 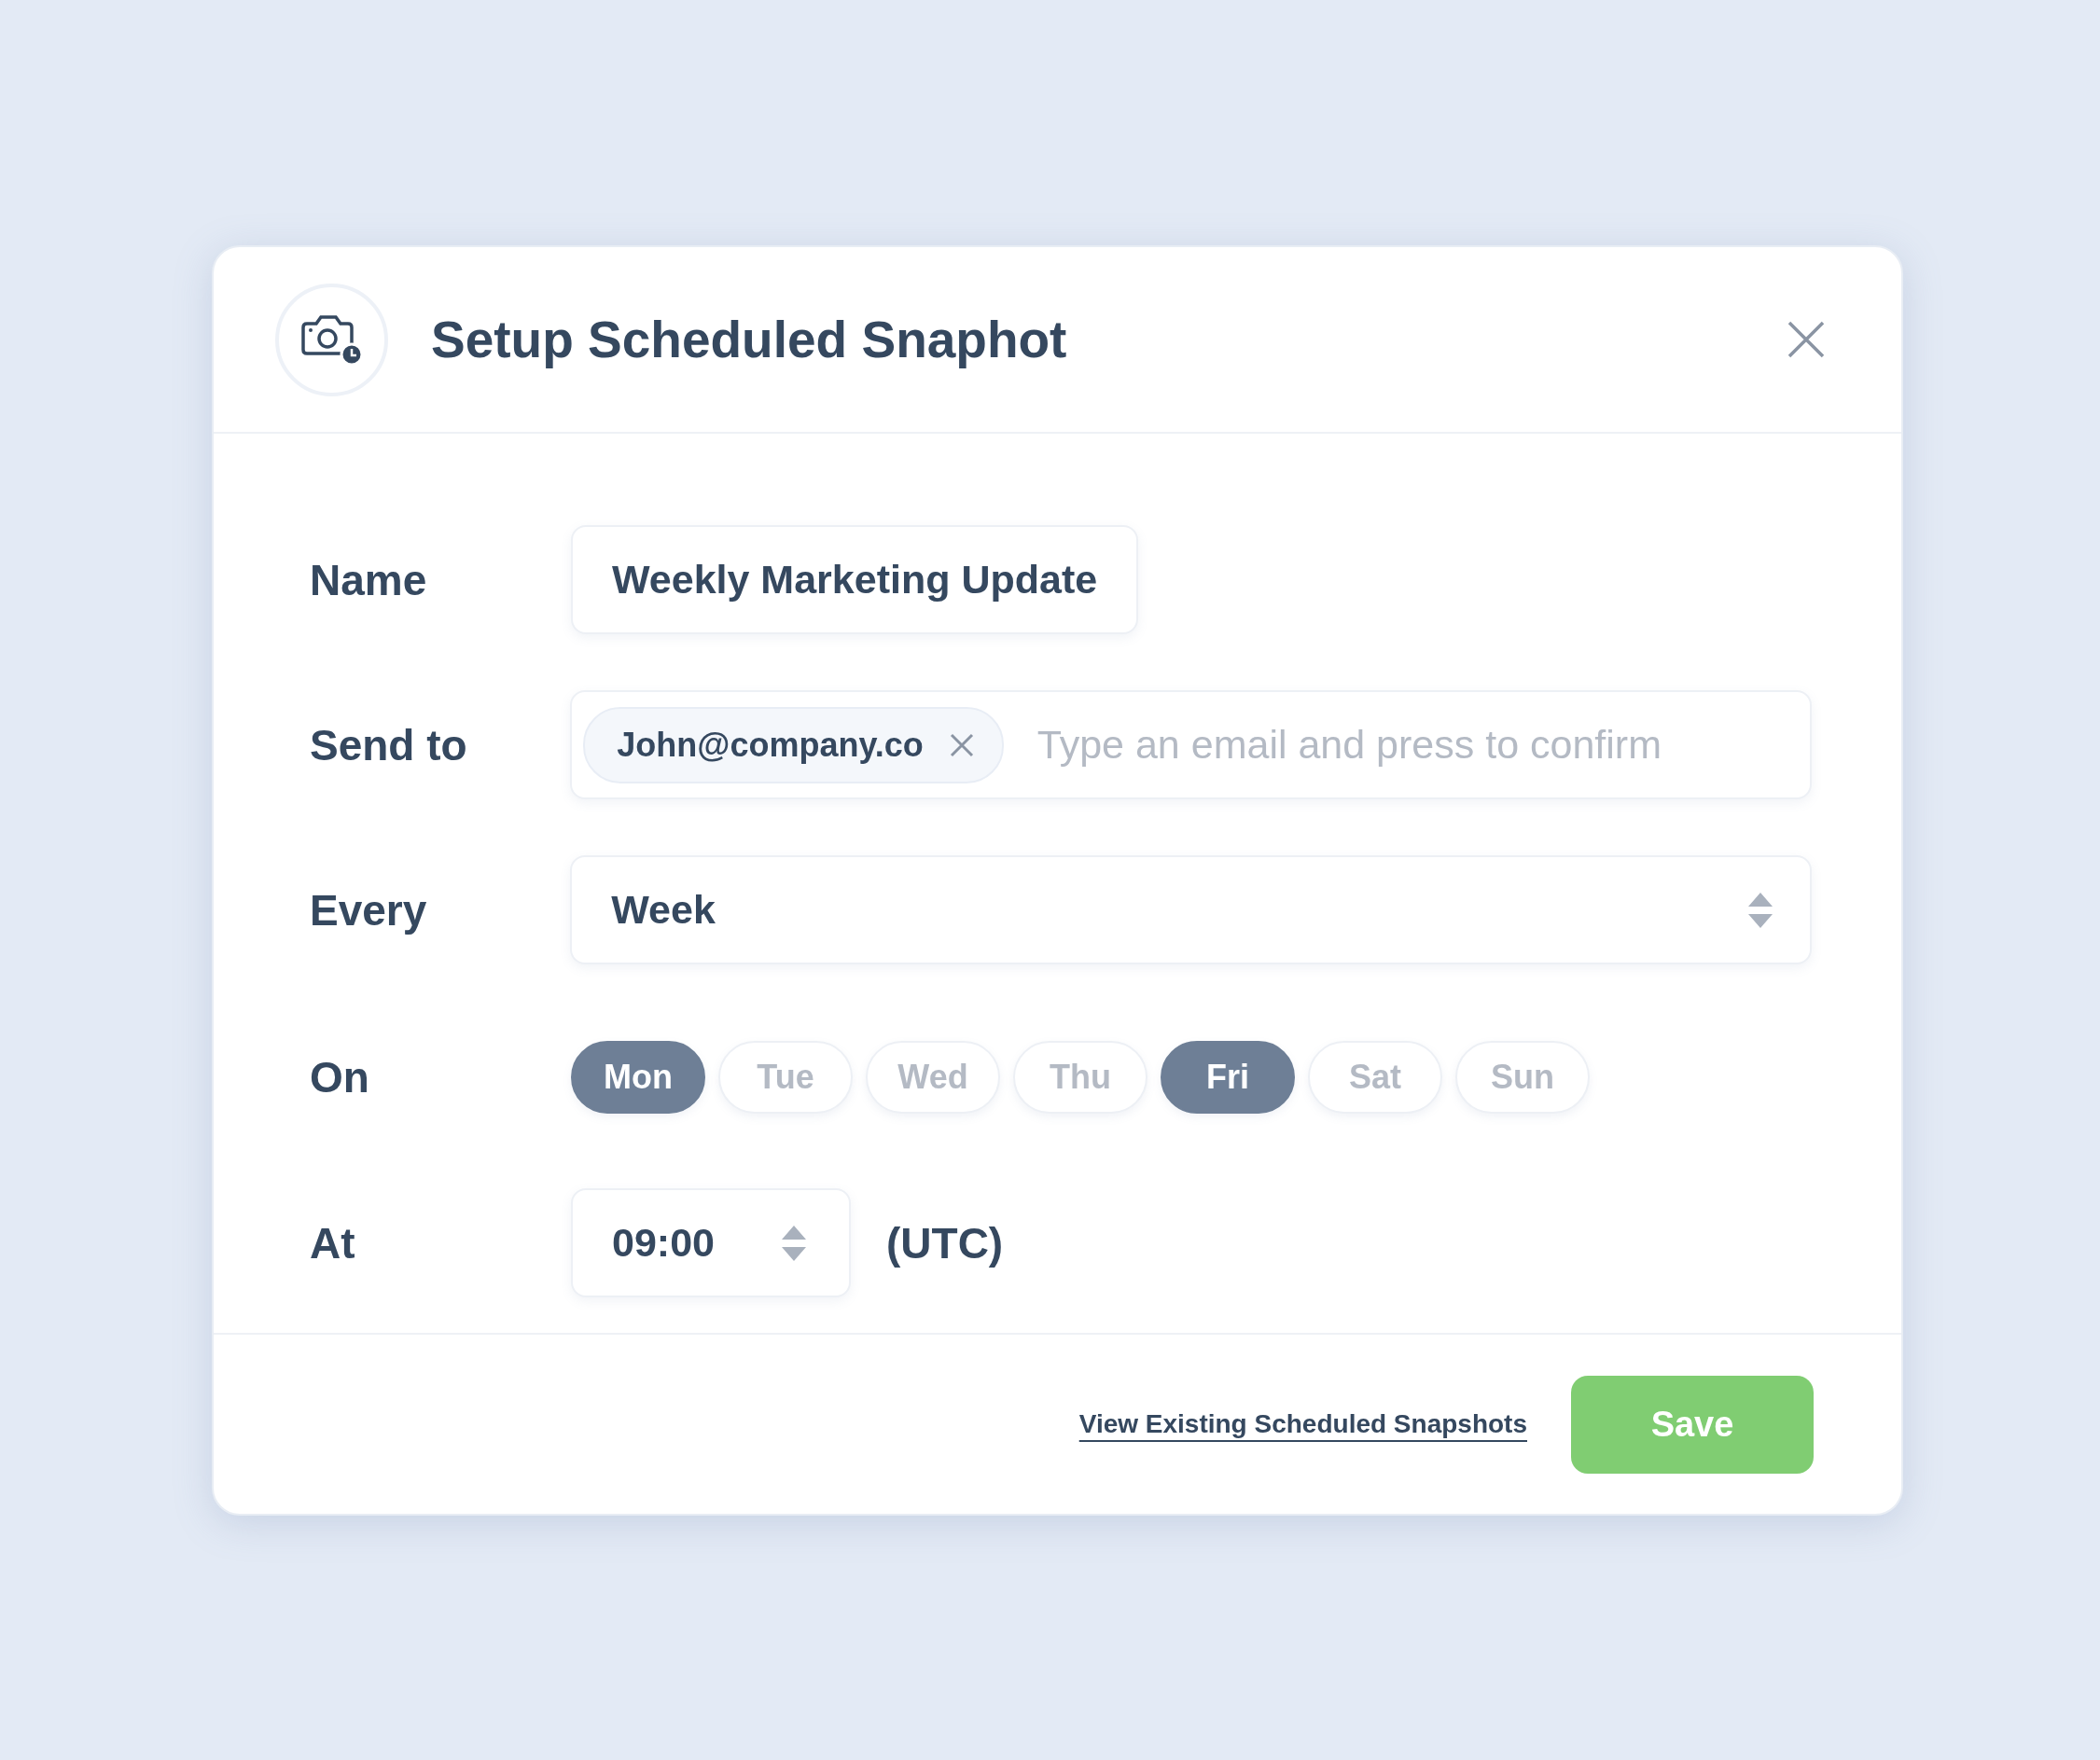 I want to click on camera-clock-icon, so click(x=331, y=340).